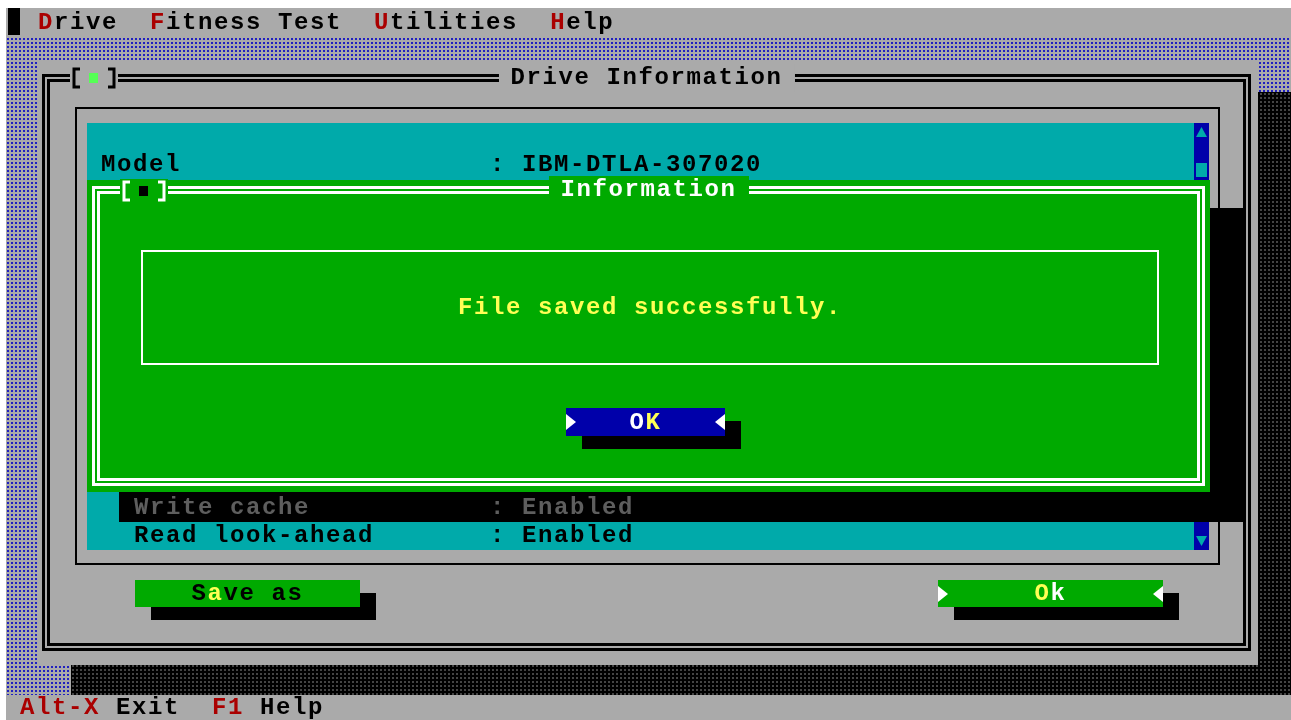 The width and height of the screenshot is (1291, 720). Describe the element at coordinates (1201, 170) in the screenshot. I see `scrollbar-thumb` at that location.